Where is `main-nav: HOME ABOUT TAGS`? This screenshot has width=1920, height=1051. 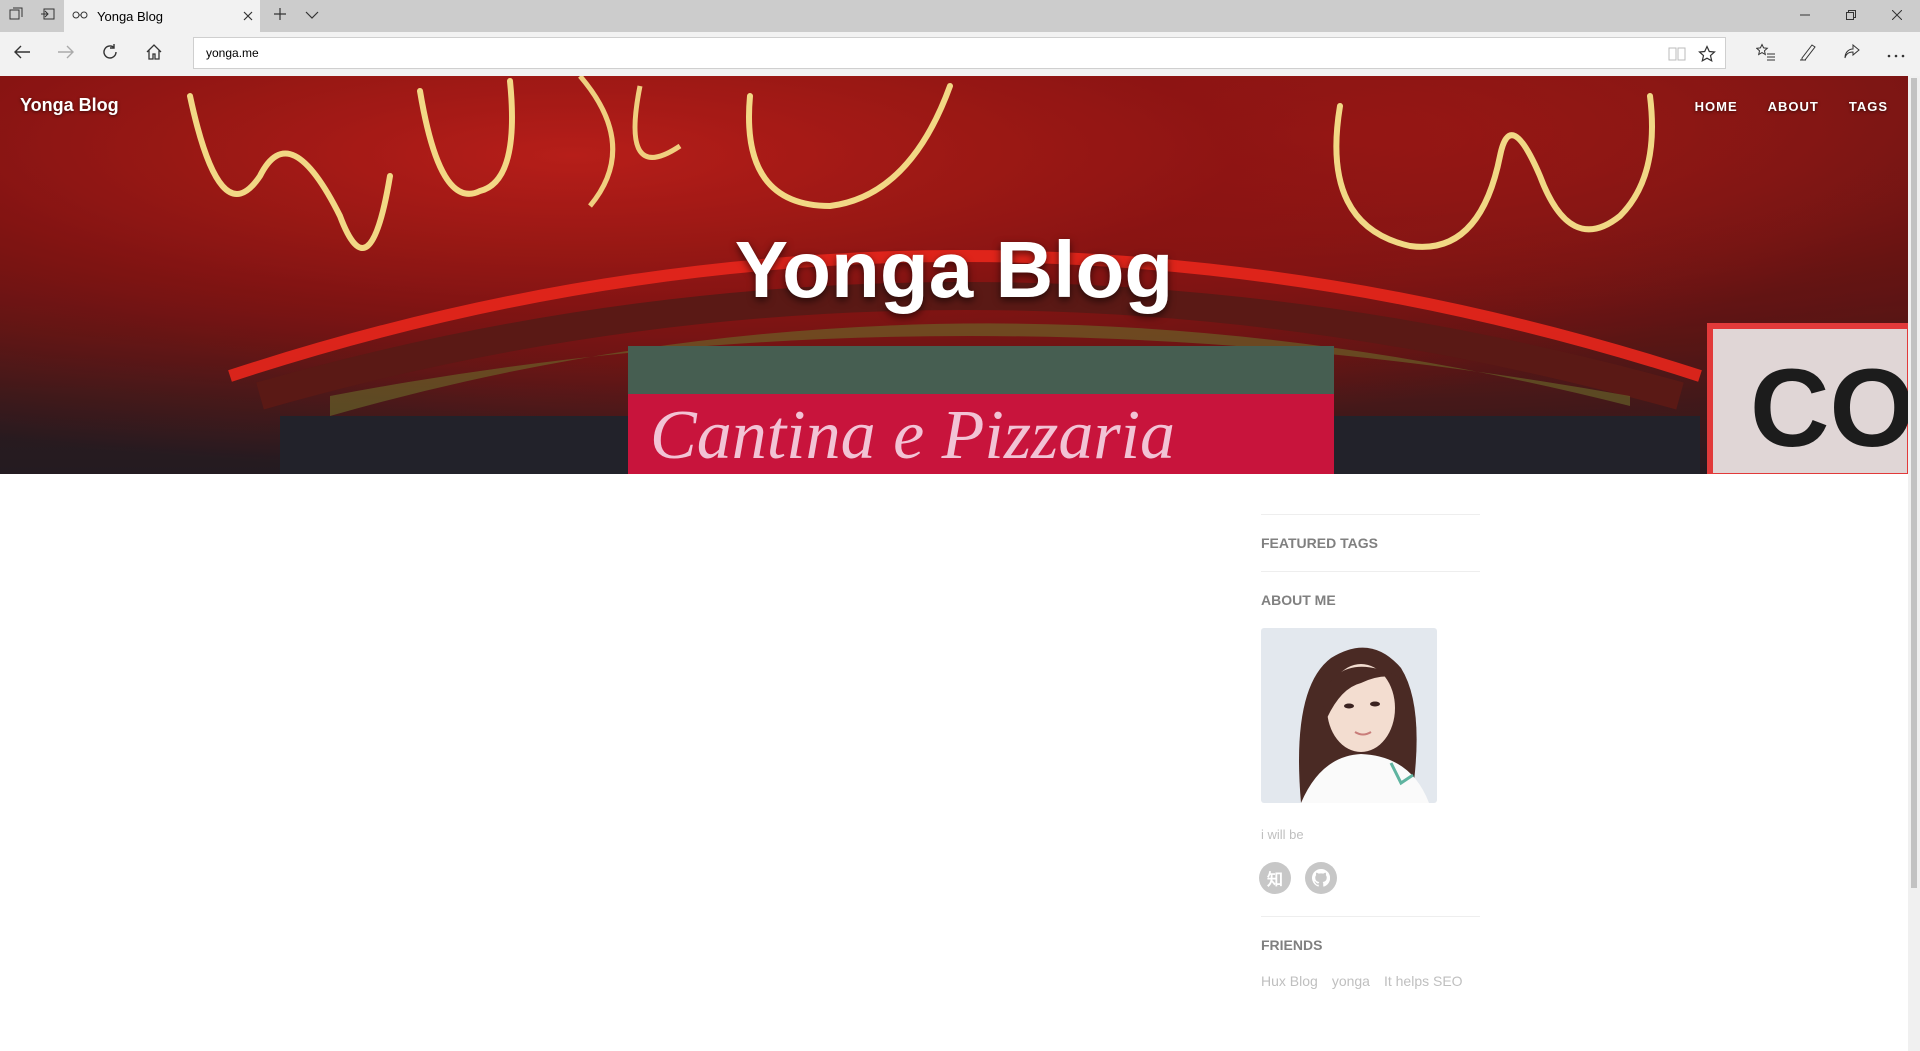
main-nav: HOME ABOUT TAGS is located at coordinates (1791, 106).